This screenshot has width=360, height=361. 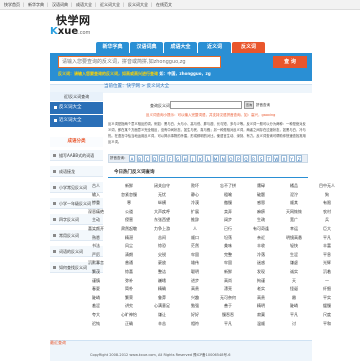 I want to click on pinyin-letter-w: W, so click(x=276, y=158).